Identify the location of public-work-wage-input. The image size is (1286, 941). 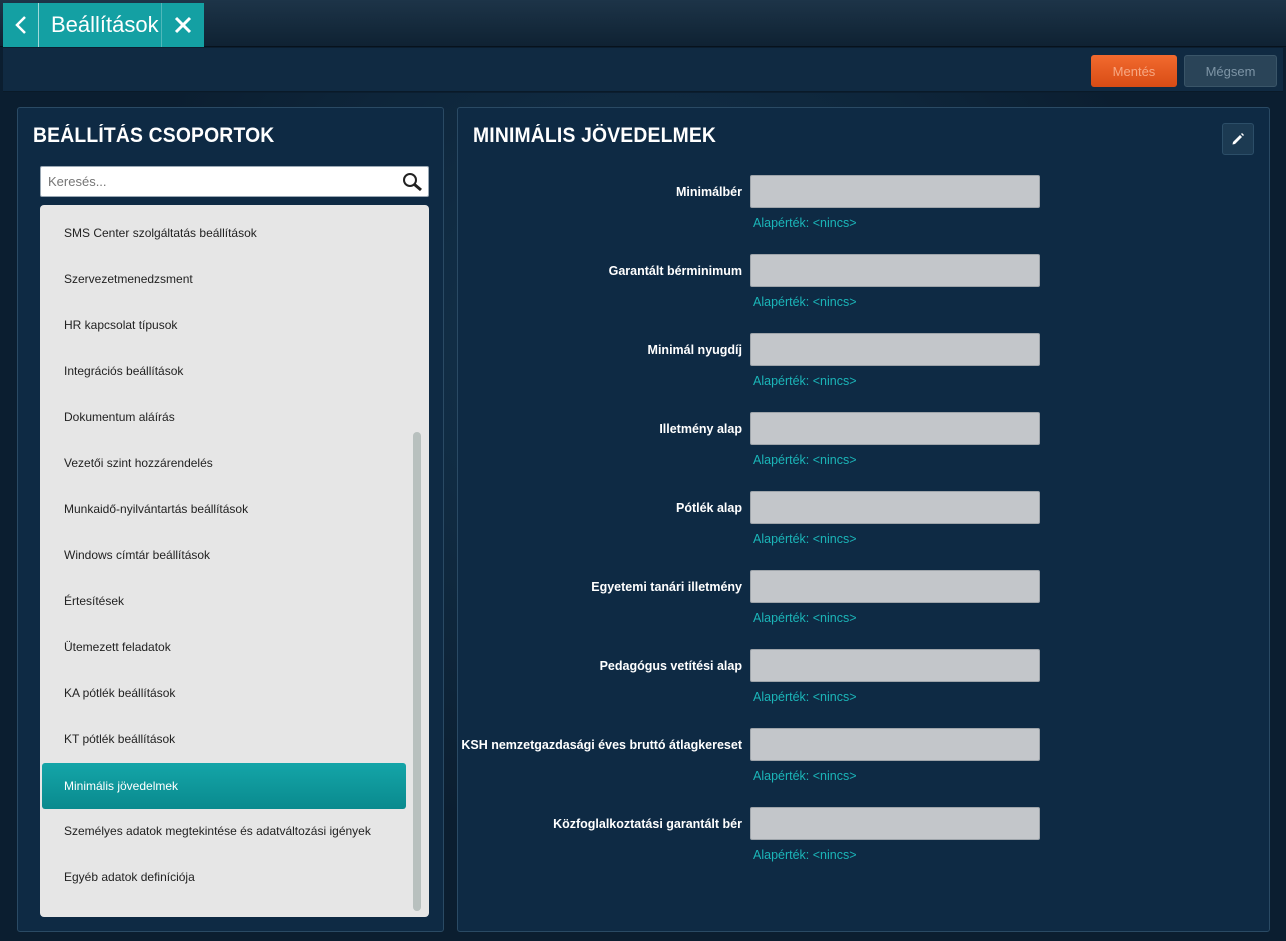
(895, 823).